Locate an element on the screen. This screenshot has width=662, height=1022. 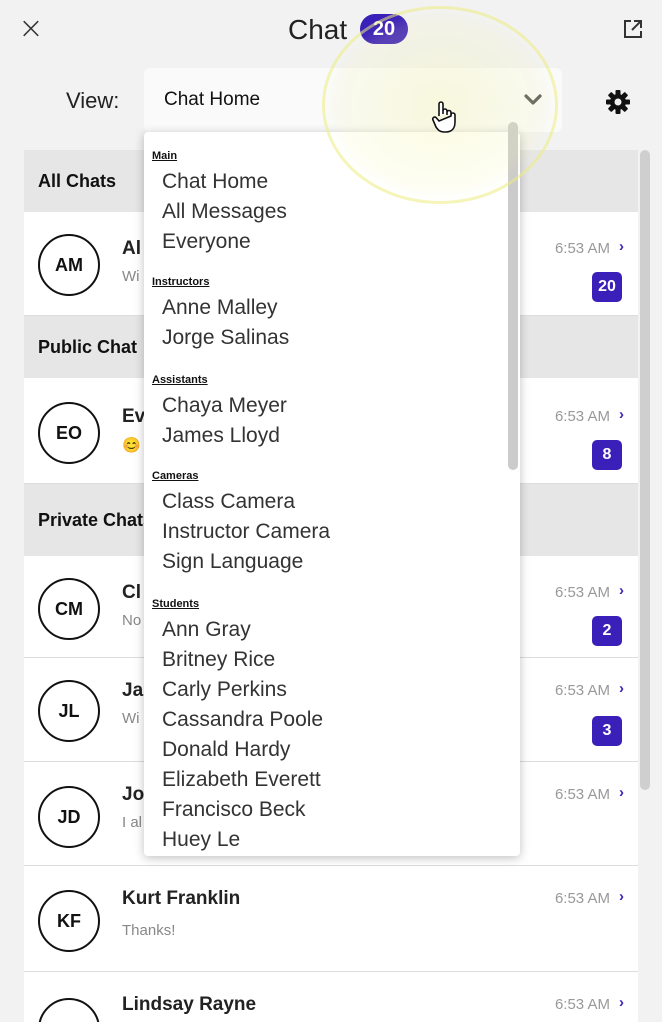
chat-row: LR Lindsay Rayne 6:53 AM › is located at coordinates (331, 997).